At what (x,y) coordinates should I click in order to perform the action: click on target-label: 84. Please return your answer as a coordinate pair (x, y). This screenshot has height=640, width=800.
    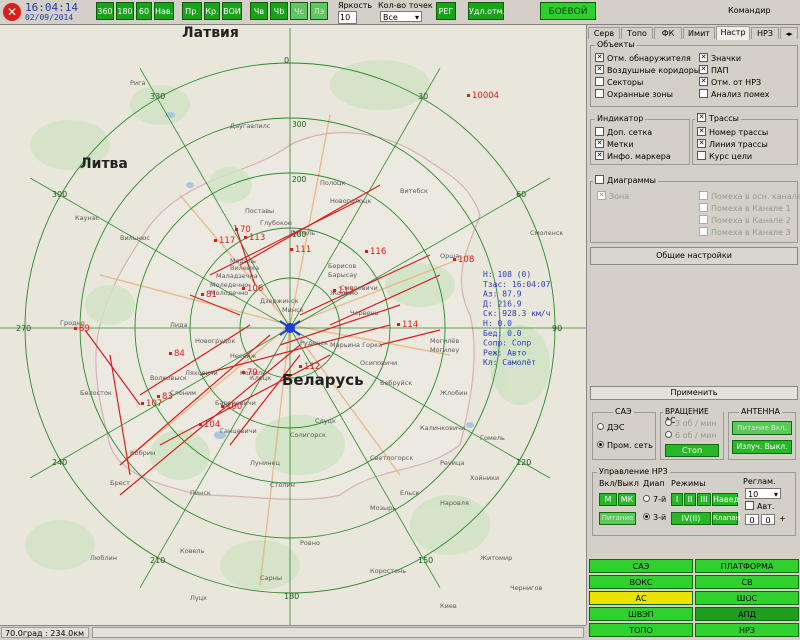
    Looking at the image, I should click on (179, 354).